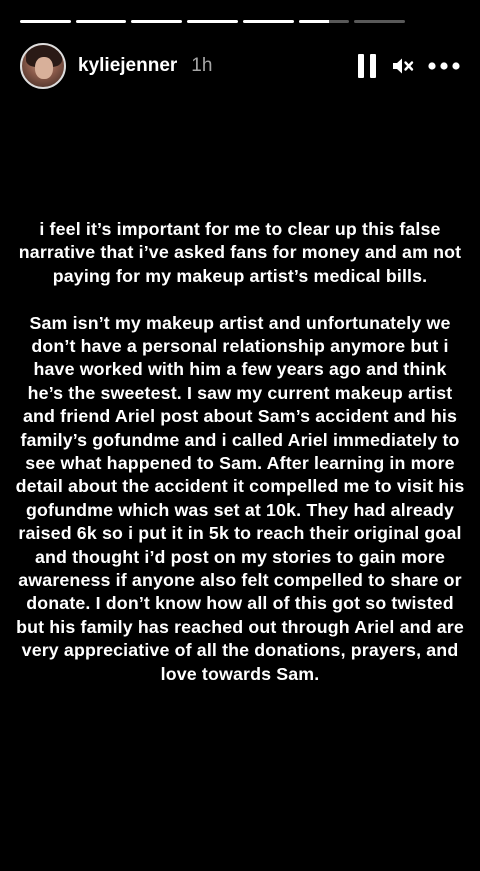  I want to click on story-controls, so click(409, 66).